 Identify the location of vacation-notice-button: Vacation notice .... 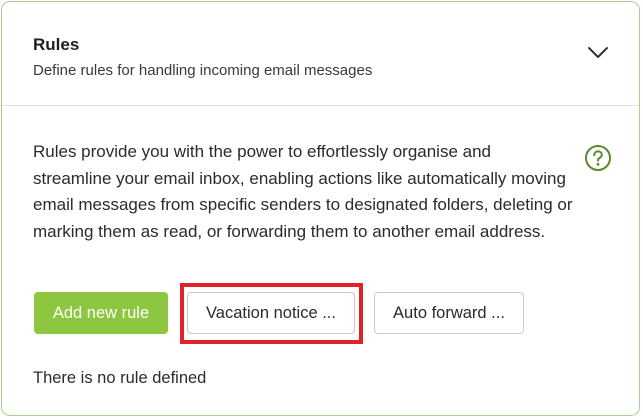
(271, 313).